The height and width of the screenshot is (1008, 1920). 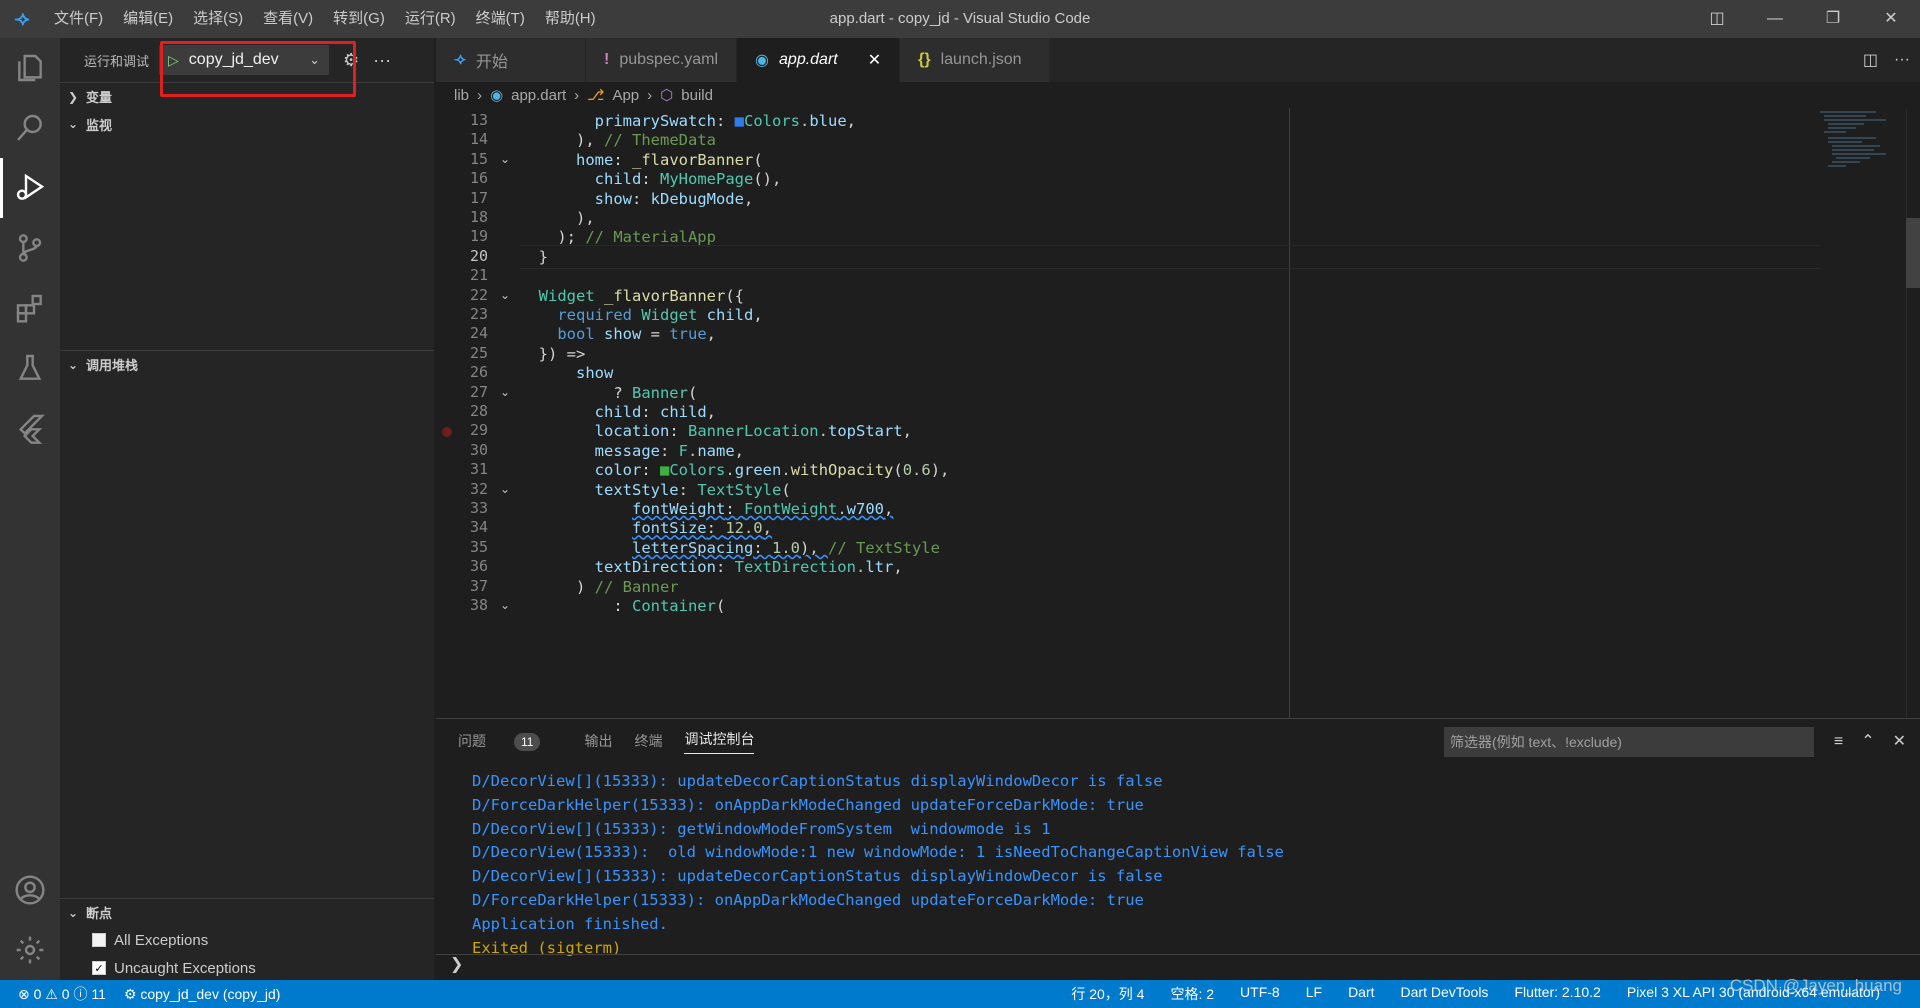 What do you see at coordinates (247, 124) in the screenshot?
I see `watch-section: ⌄ 监视` at bounding box center [247, 124].